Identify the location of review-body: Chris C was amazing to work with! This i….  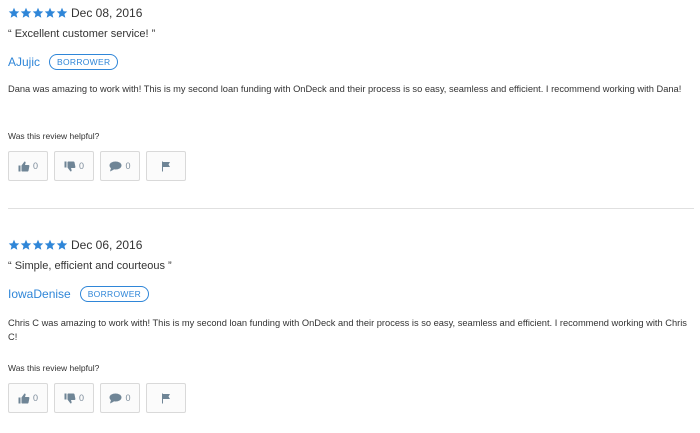
(347, 330).